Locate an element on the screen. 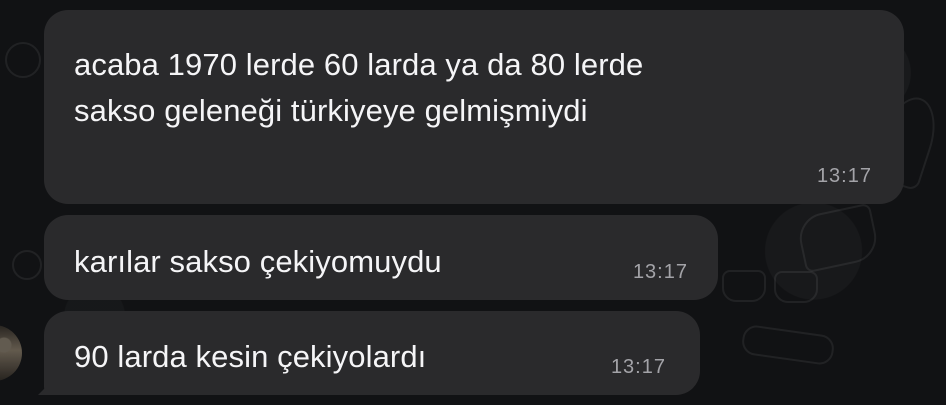 The width and height of the screenshot is (946, 405). message-text: karılar sakso çekiyomuydu is located at coordinates (258, 261).